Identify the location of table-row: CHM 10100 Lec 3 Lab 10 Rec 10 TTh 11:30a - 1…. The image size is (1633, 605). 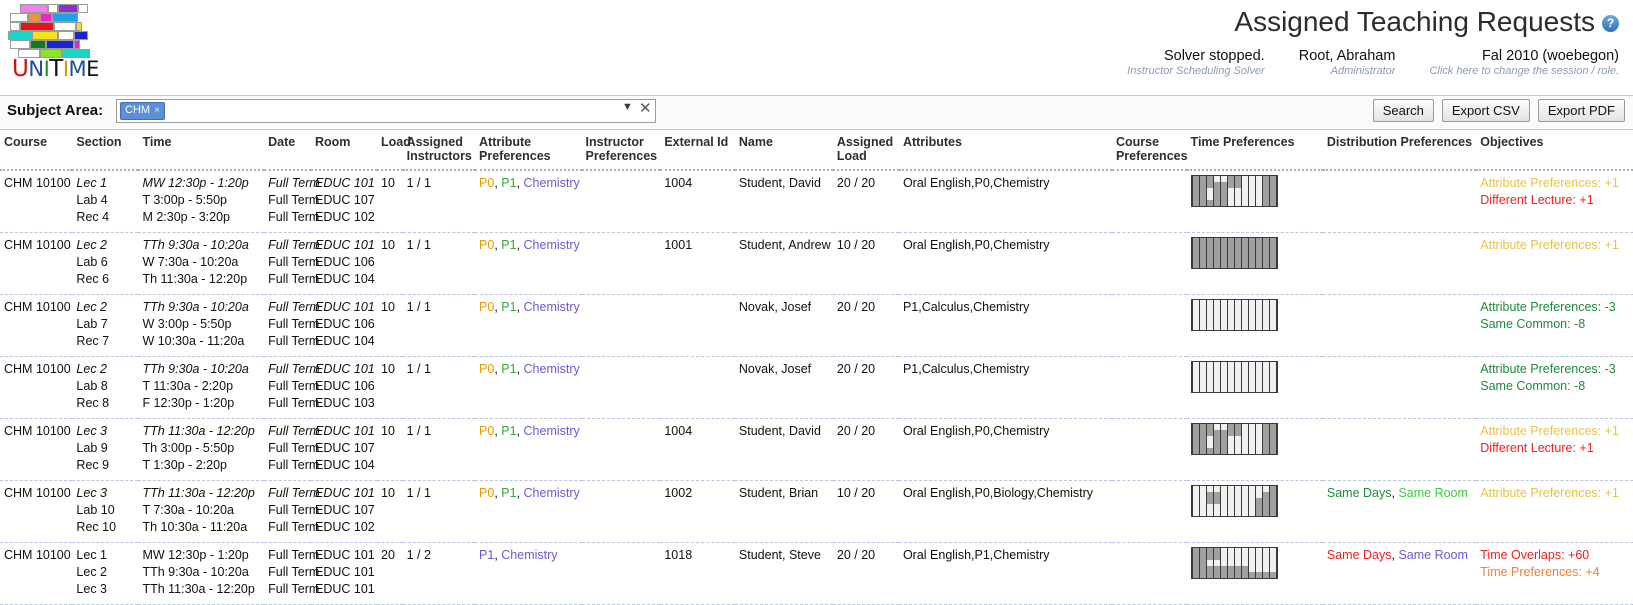
(816, 511).